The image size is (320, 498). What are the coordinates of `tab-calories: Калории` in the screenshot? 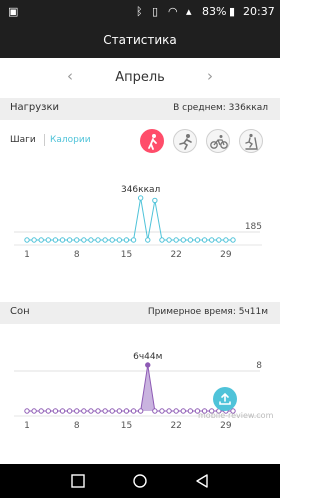 It's located at (70, 140).